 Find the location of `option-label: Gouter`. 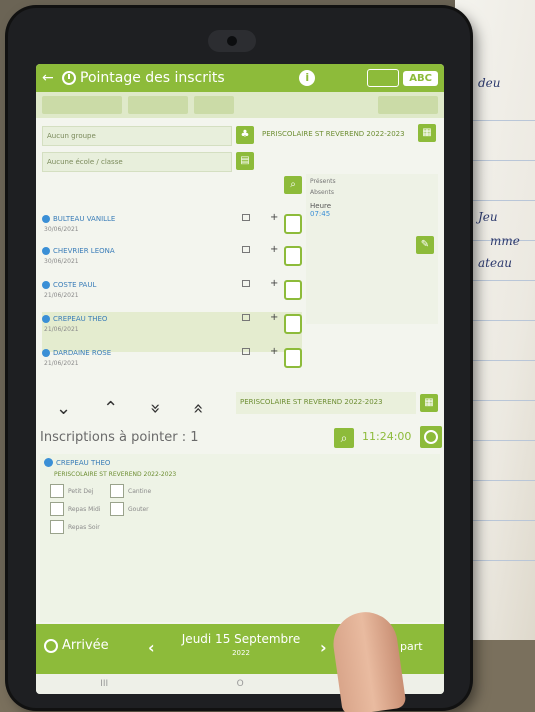

option-label: Gouter is located at coordinates (138, 509).